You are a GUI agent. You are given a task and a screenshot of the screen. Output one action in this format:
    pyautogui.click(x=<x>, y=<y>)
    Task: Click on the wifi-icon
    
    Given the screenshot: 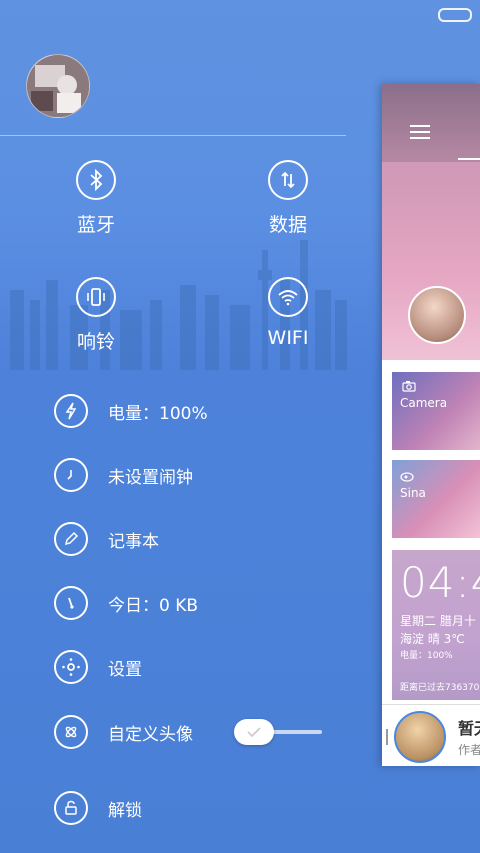 What is the action you would take?
    pyautogui.click(x=288, y=297)
    